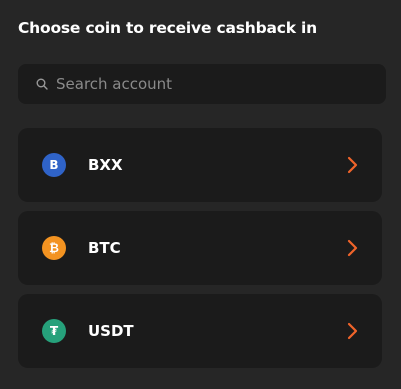  Describe the element at coordinates (105, 165) in the screenshot. I see `coin-symbol: BXX` at that location.